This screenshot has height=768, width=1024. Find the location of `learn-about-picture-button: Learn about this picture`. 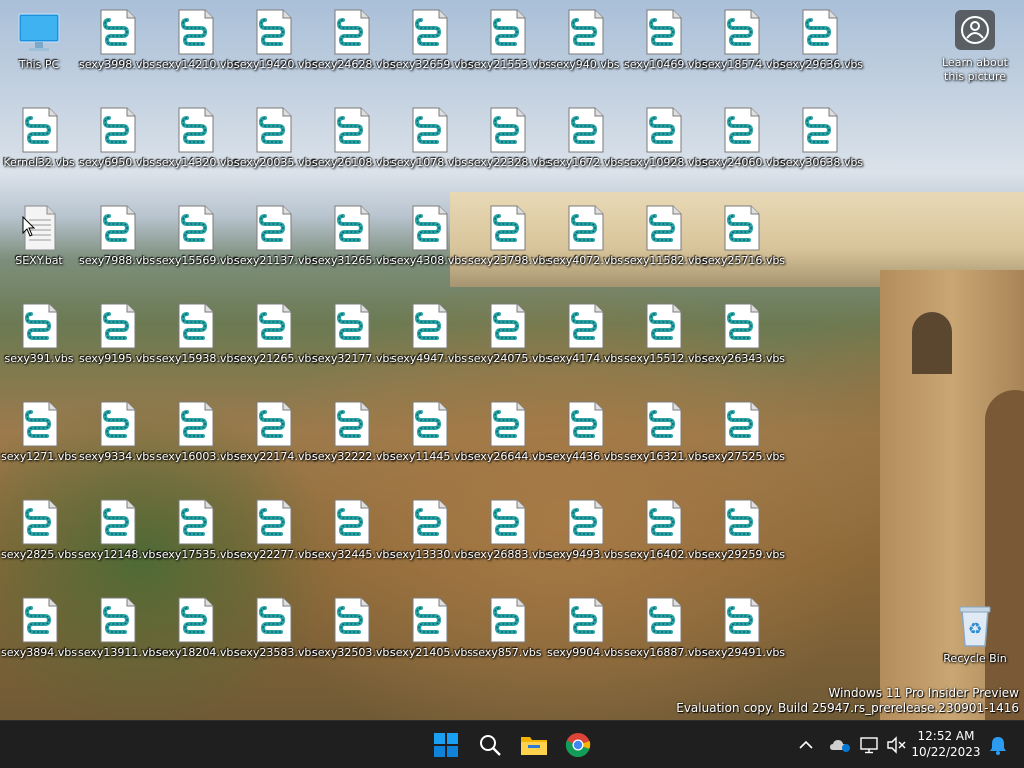

learn-about-picture-button: Learn about this picture is located at coordinates (975, 47).